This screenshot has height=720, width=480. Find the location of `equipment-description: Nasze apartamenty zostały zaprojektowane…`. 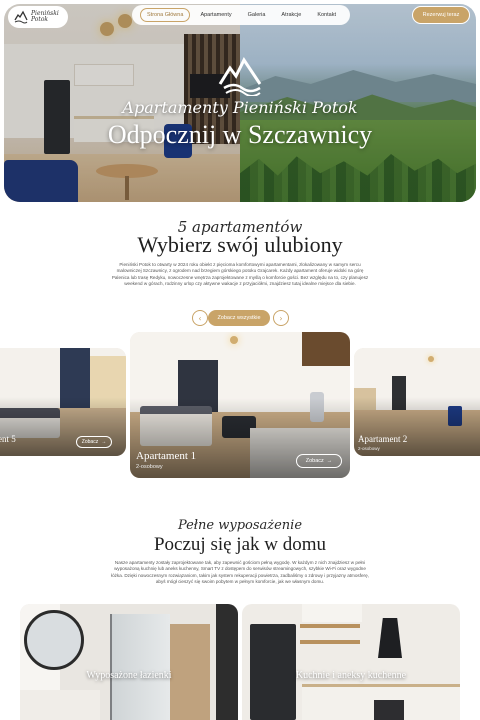

equipment-description: Nasze apartamenty zostały zaprojektowane… is located at coordinates (240, 572).